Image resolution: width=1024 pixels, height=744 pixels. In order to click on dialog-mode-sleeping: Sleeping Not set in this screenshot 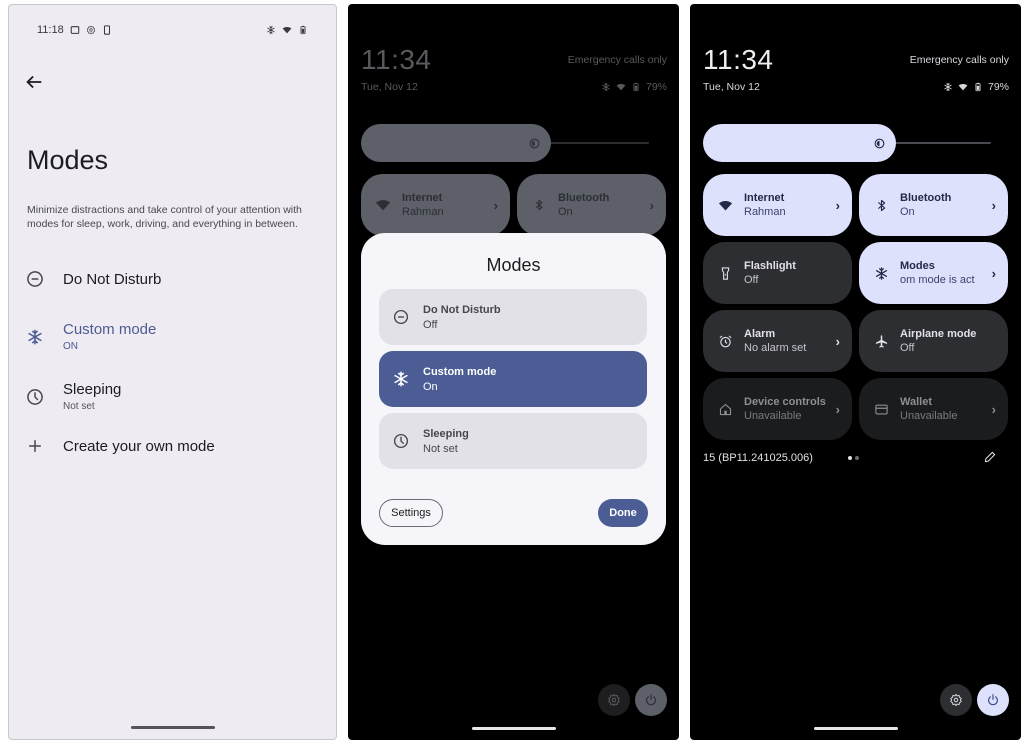, I will do `click(513, 441)`.